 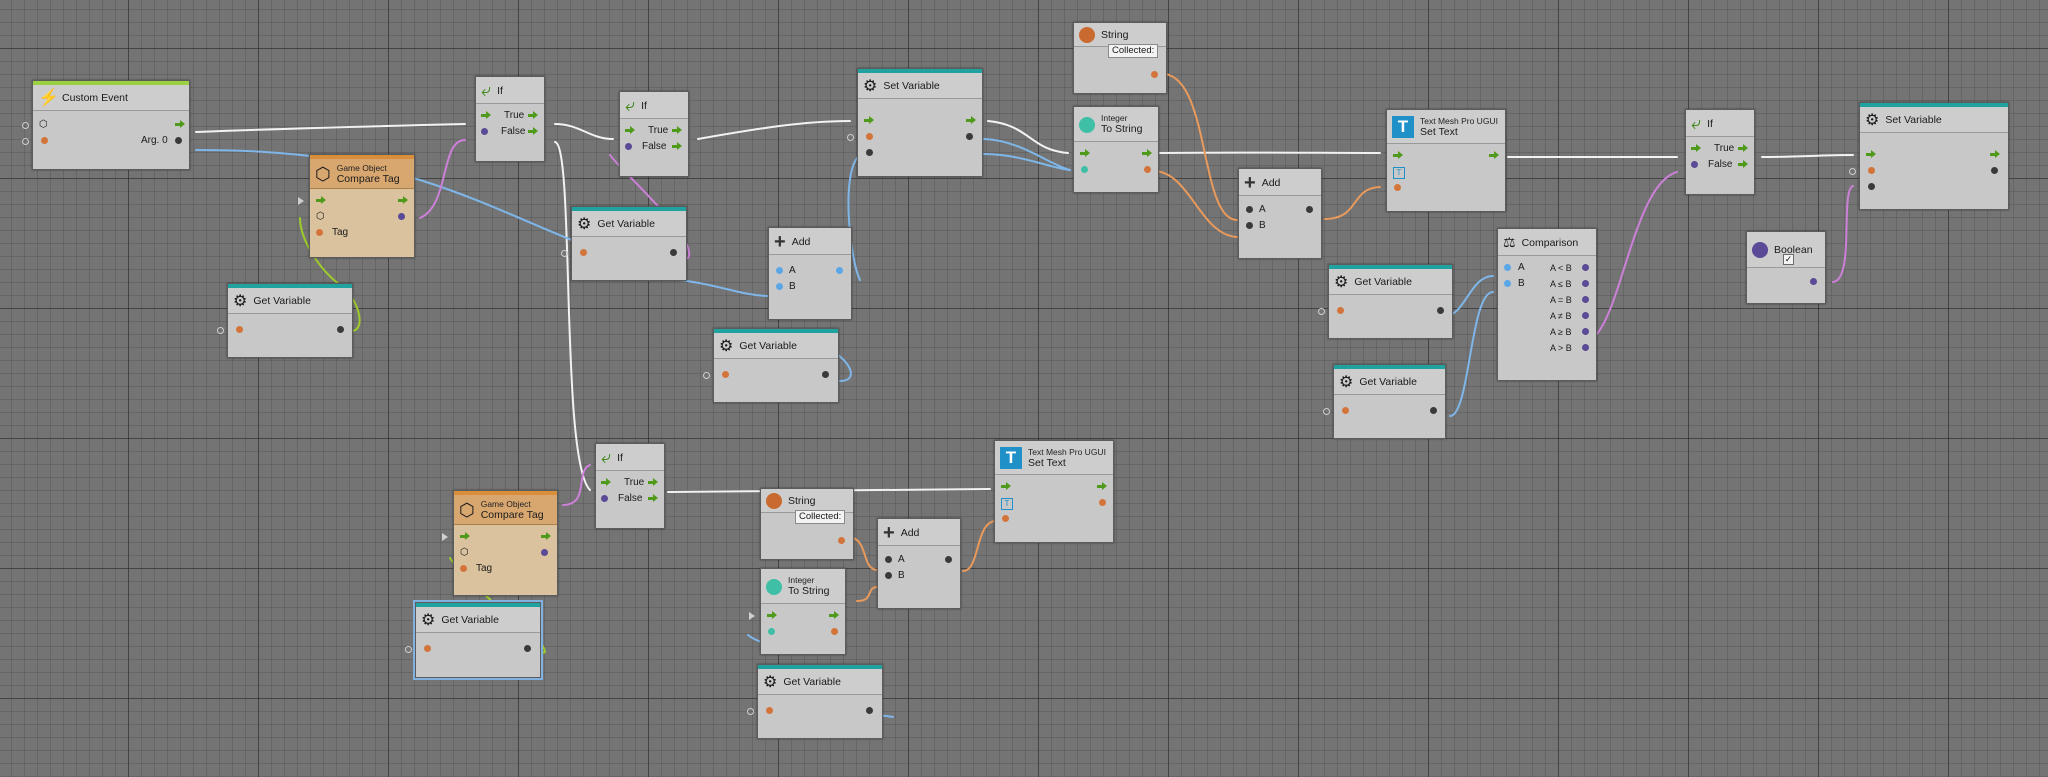 I want to click on custom-event-node: ⚡ Custom Event ⬡ Arg. 0, so click(x=106, y=125).